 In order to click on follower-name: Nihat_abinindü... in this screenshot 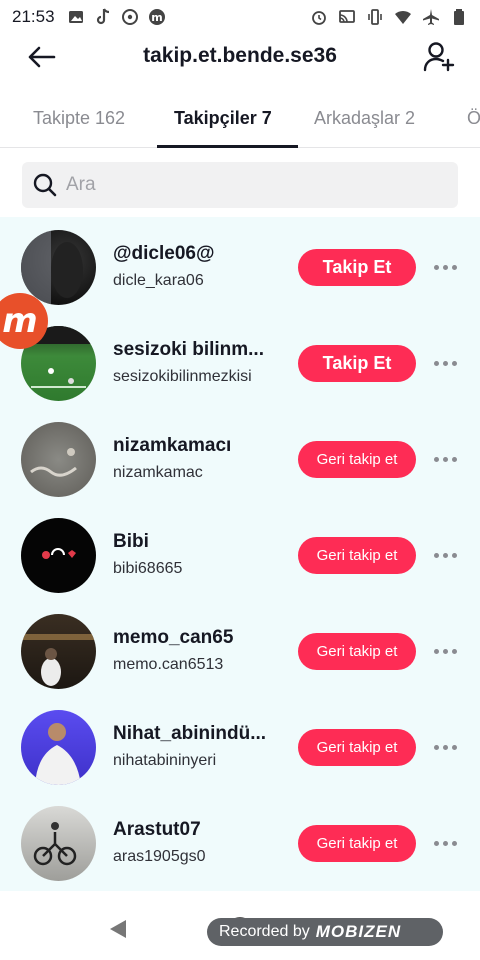, I will do `click(190, 733)`.